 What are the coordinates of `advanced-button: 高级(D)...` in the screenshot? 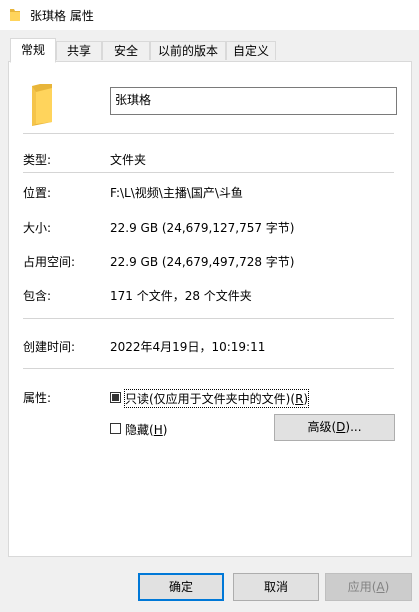 It's located at (334, 427).